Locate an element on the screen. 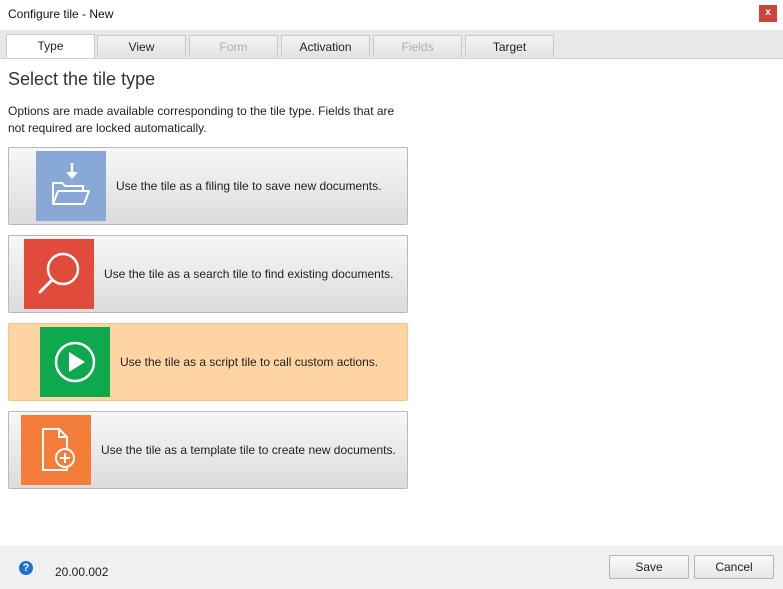 This screenshot has height=589, width=783. play-icon is located at coordinates (75, 362).